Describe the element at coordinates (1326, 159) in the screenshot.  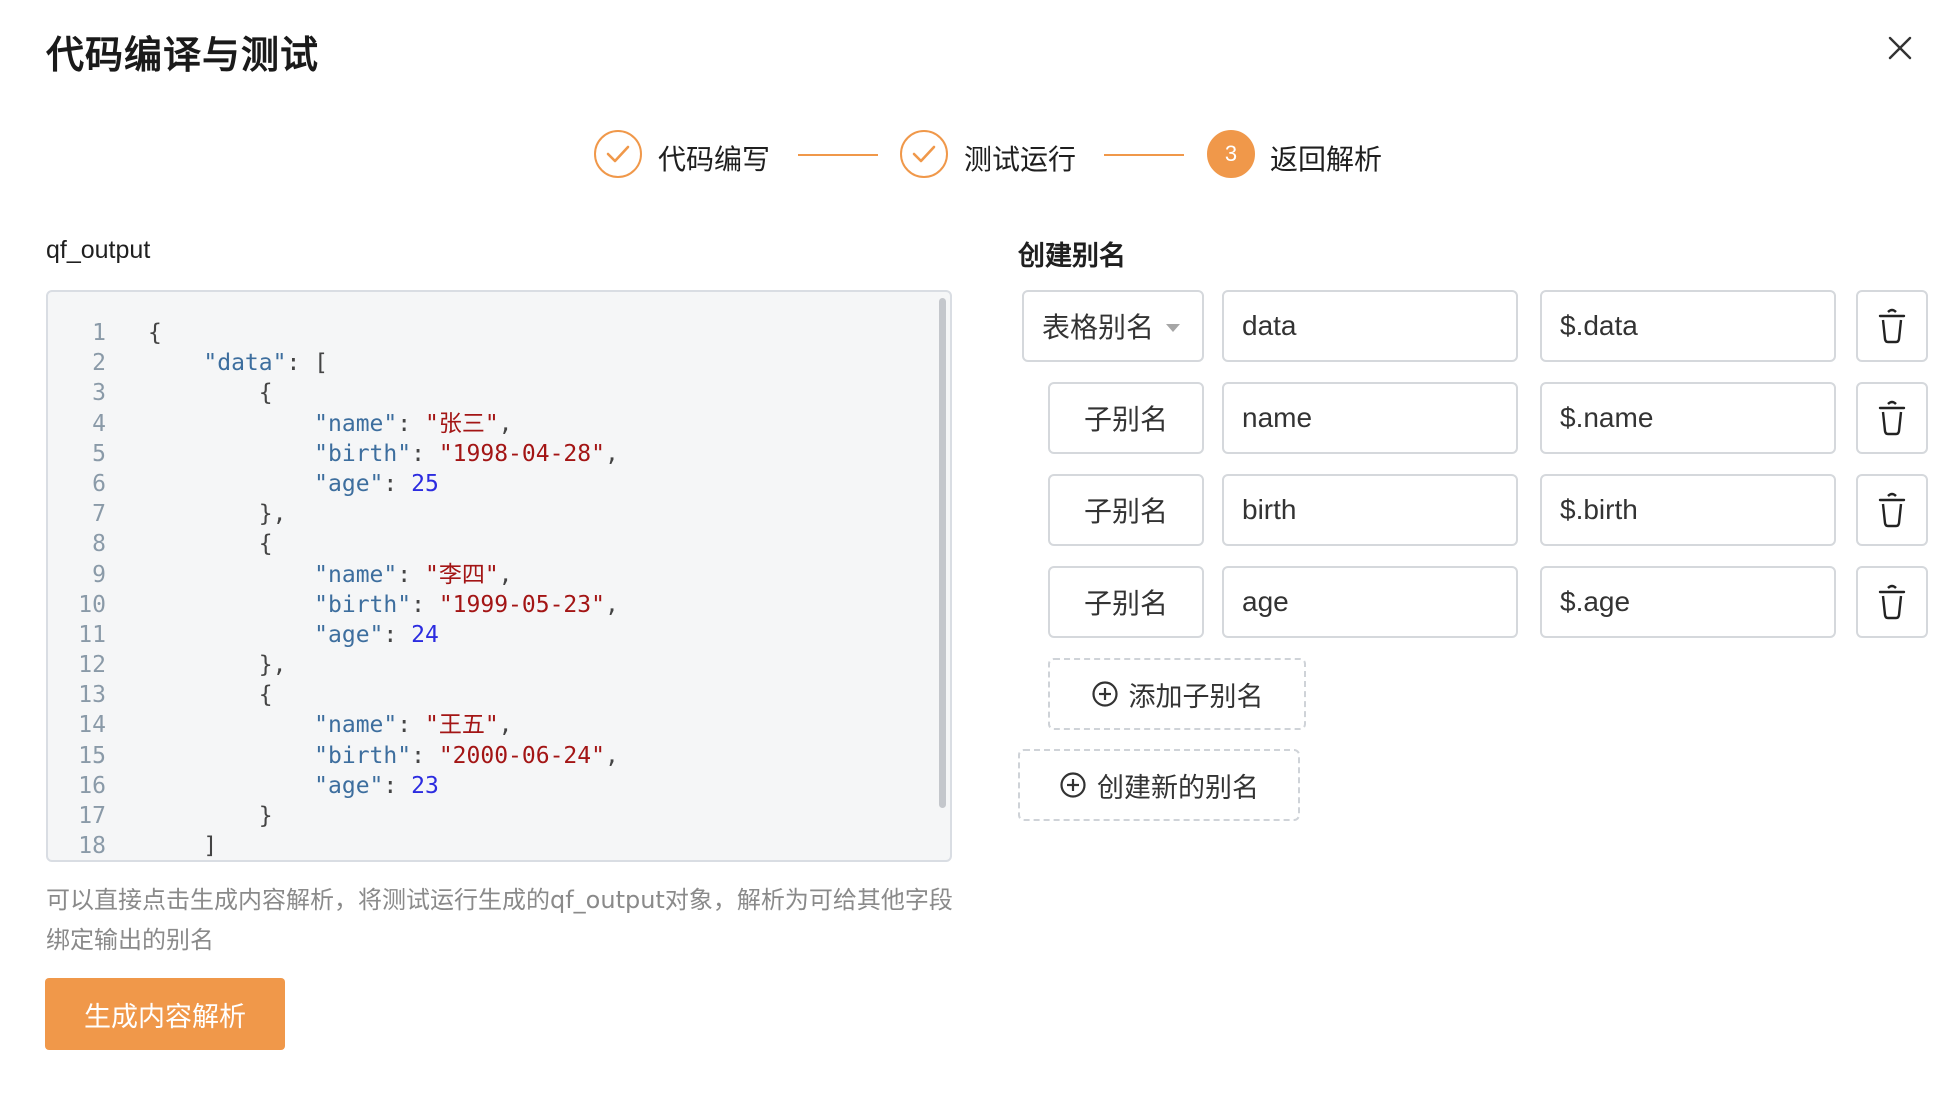
I see `step-3-label: 返回解析` at that location.